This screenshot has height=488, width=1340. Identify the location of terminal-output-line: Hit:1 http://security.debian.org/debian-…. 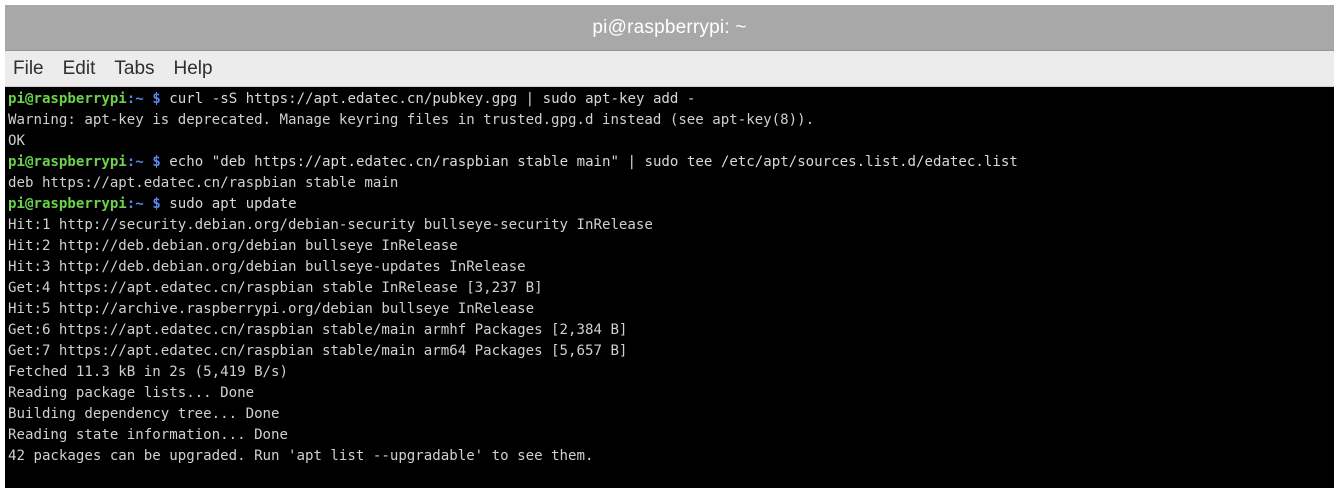
(330, 225).